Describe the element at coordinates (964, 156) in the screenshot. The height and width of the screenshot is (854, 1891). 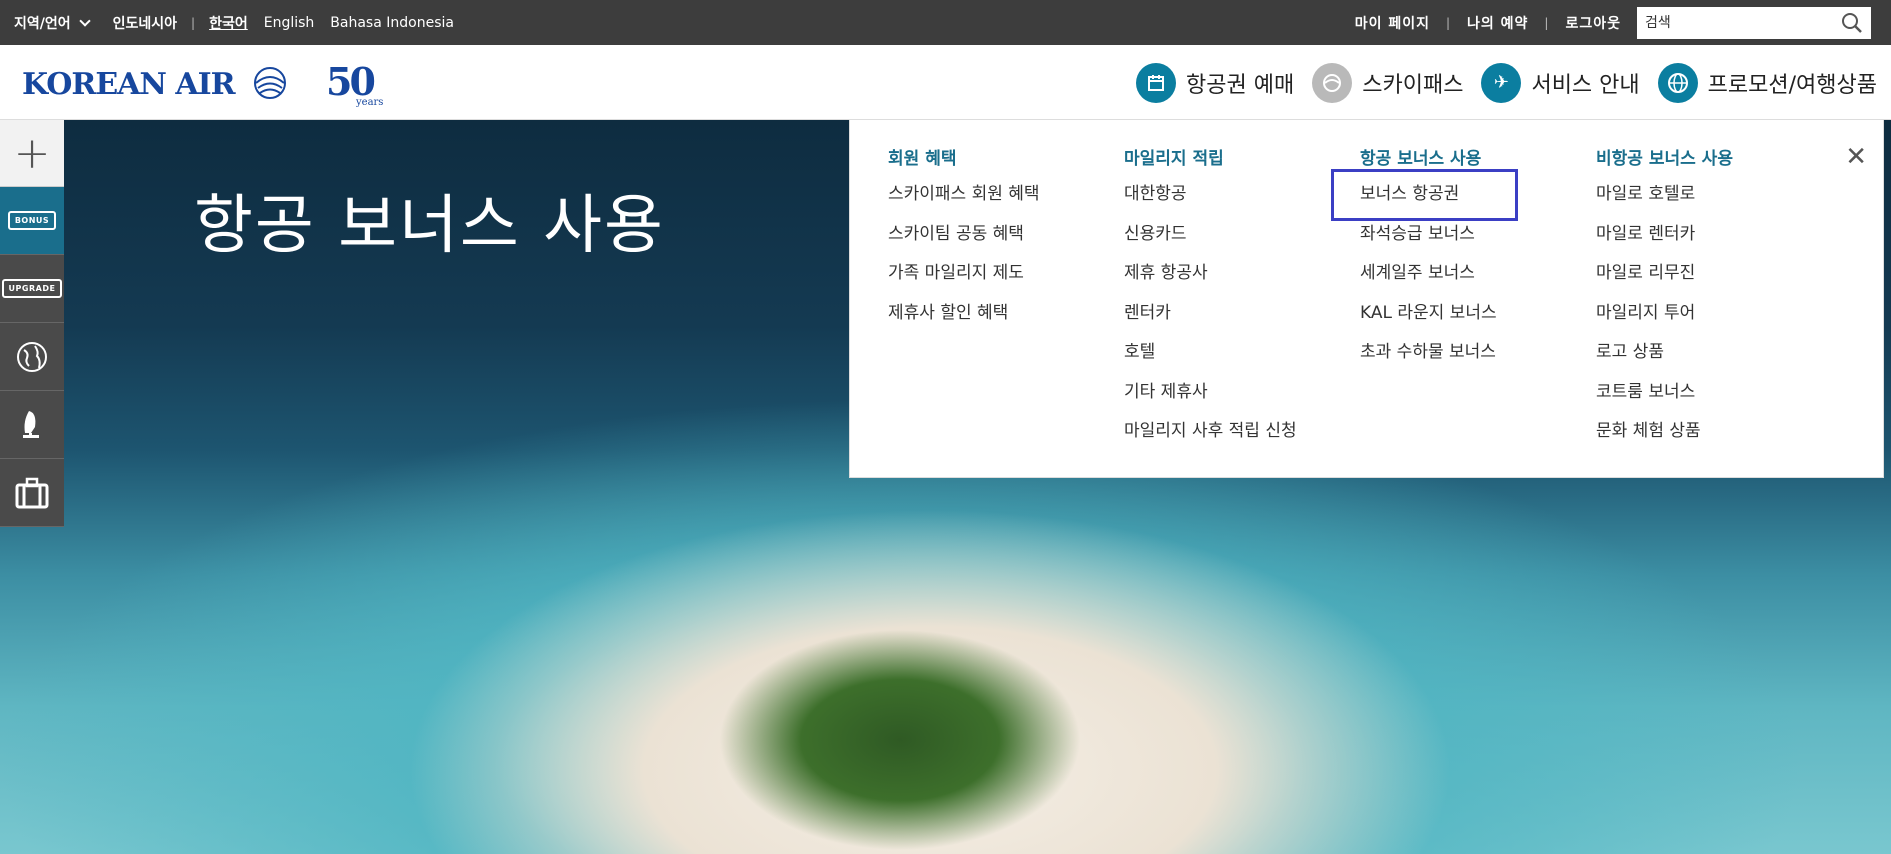
I see `menu-column-title: 회원 혜택` at that location.